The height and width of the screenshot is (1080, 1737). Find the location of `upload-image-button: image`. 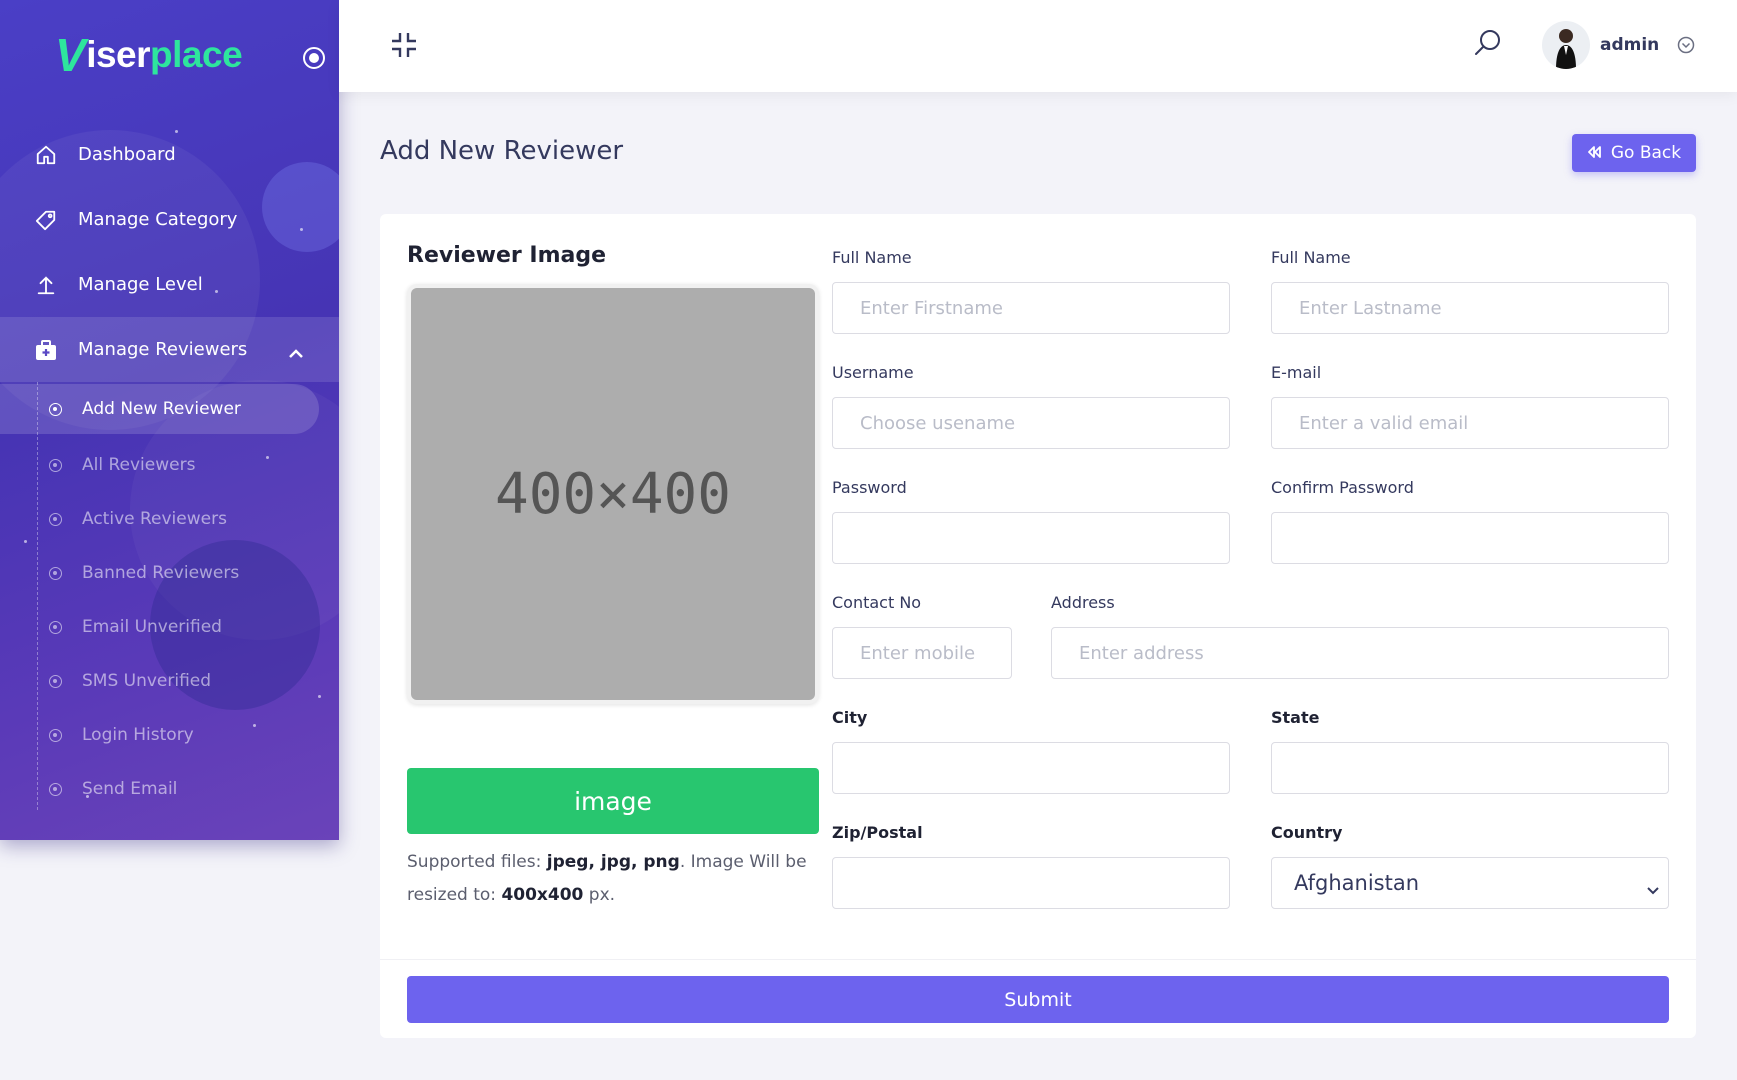

upload-image-button: image is located at coordinates (613, 801).